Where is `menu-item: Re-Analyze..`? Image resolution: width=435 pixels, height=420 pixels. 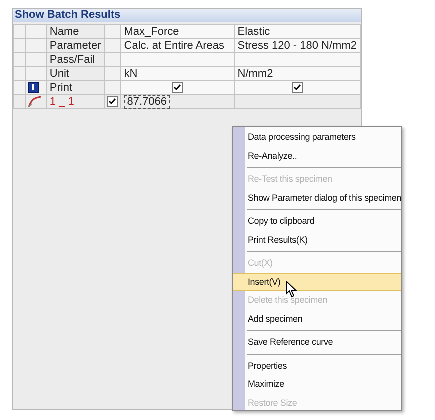 menu-item: Re-Analyze.. is located at coordinates (317, 155).